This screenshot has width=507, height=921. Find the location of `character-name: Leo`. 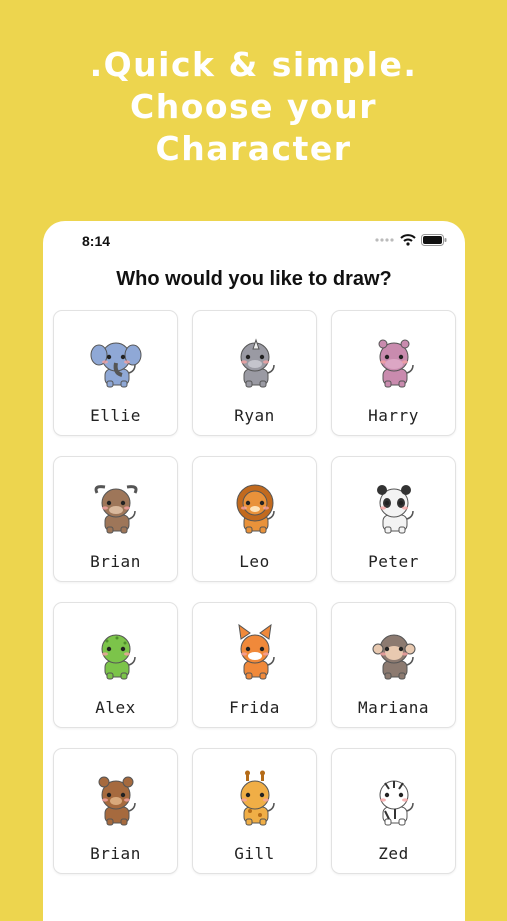

character-name: Leo is located at coordinates (254, 561).